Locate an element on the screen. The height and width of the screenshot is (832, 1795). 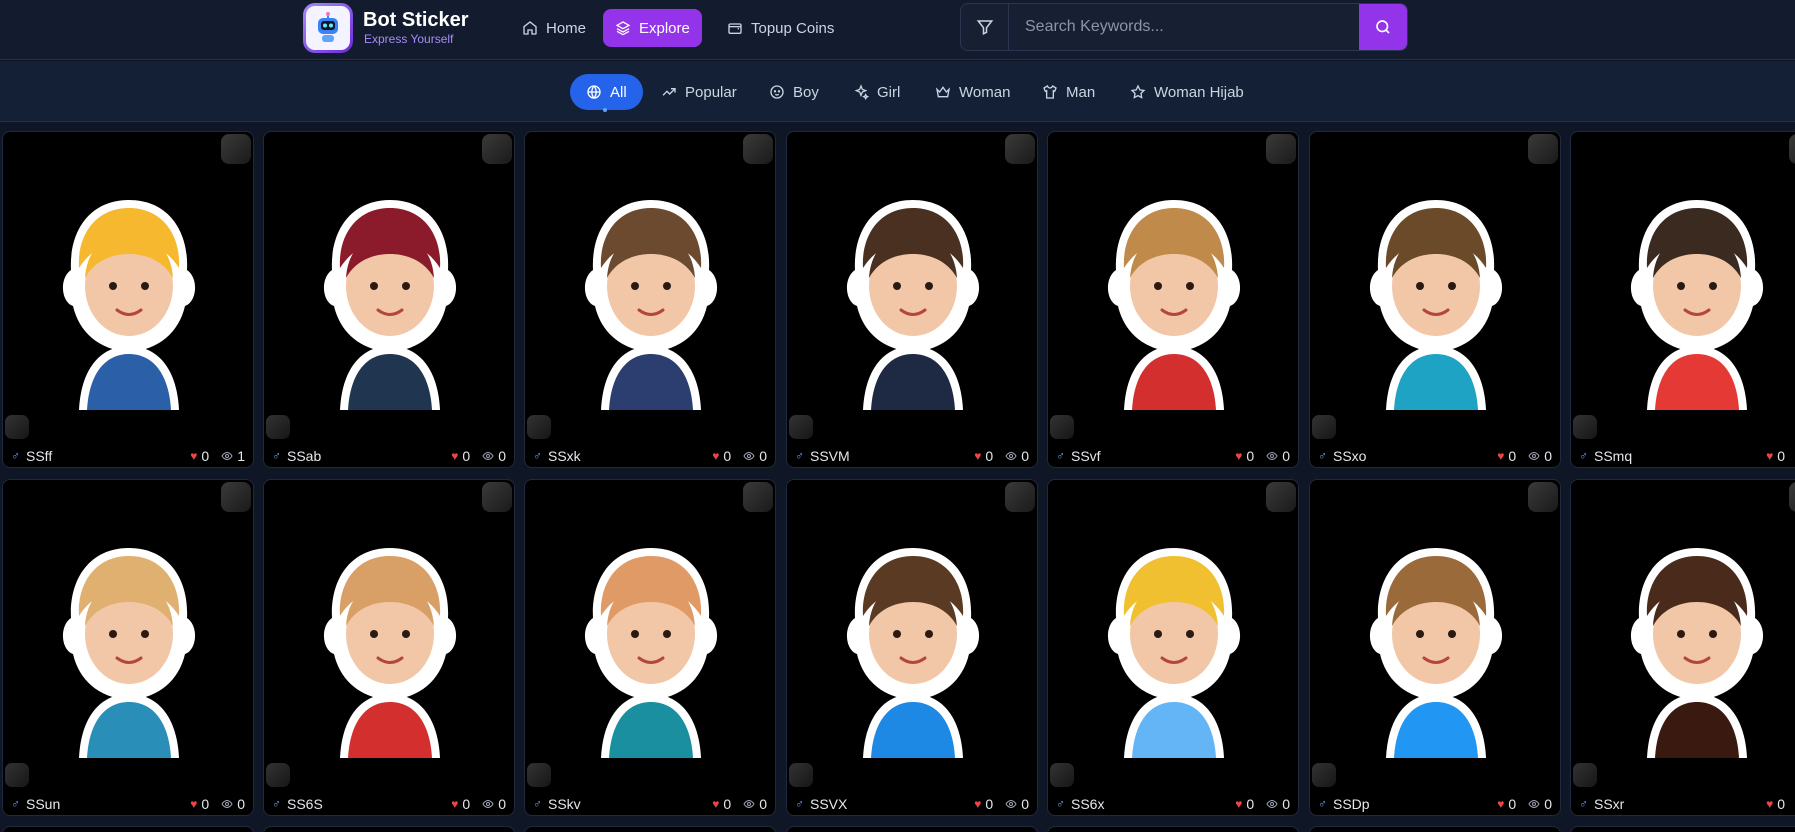
sticker-name: SS6x is located at coordinates (1088, 804).